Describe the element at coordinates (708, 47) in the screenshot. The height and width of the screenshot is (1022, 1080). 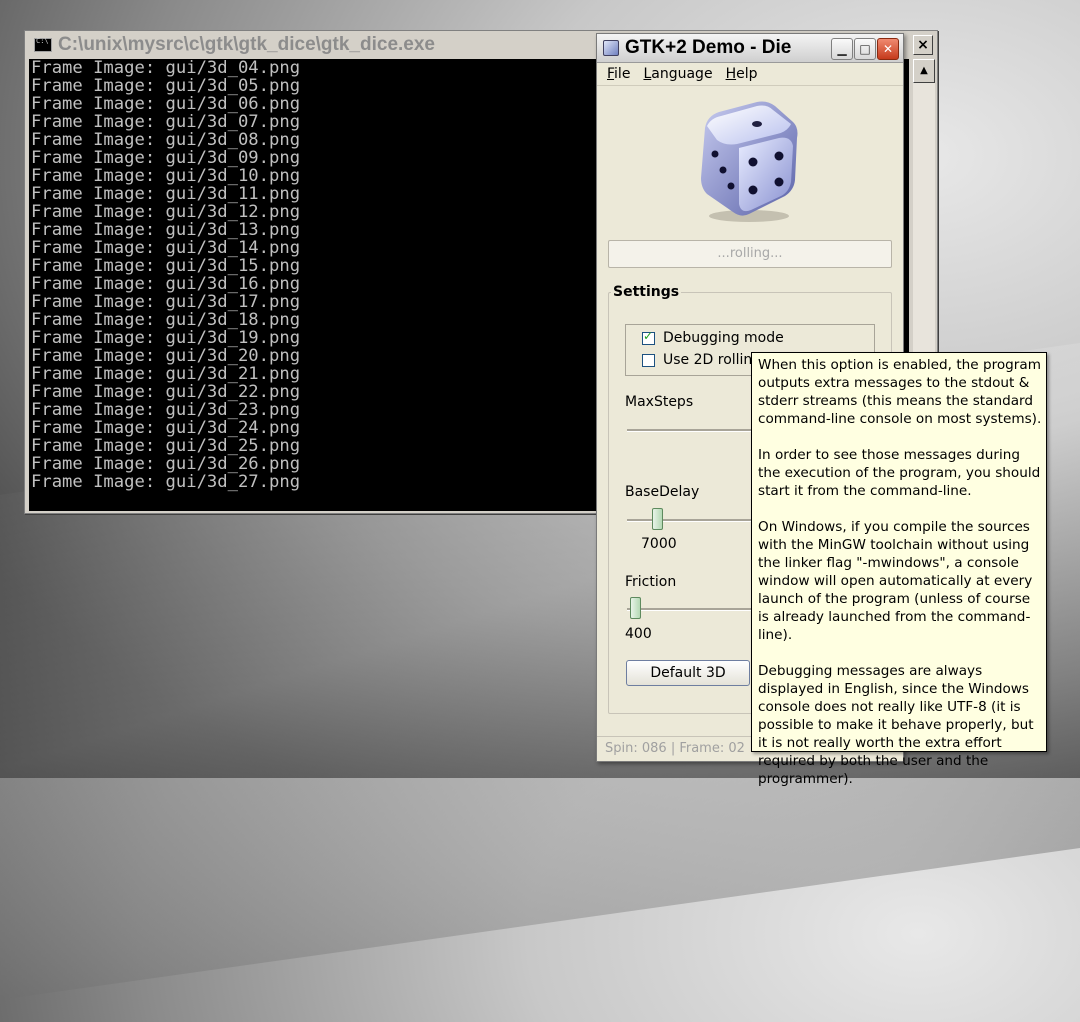
I see `window-title: GTK+2 Demo - Die` at that location.